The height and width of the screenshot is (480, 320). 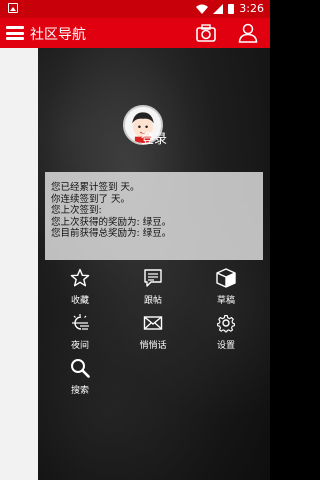 What do you see at coordinates (152, 301) in the screenshot?
I see `menu-label: 跟帖` at bounding box center [152, 301].